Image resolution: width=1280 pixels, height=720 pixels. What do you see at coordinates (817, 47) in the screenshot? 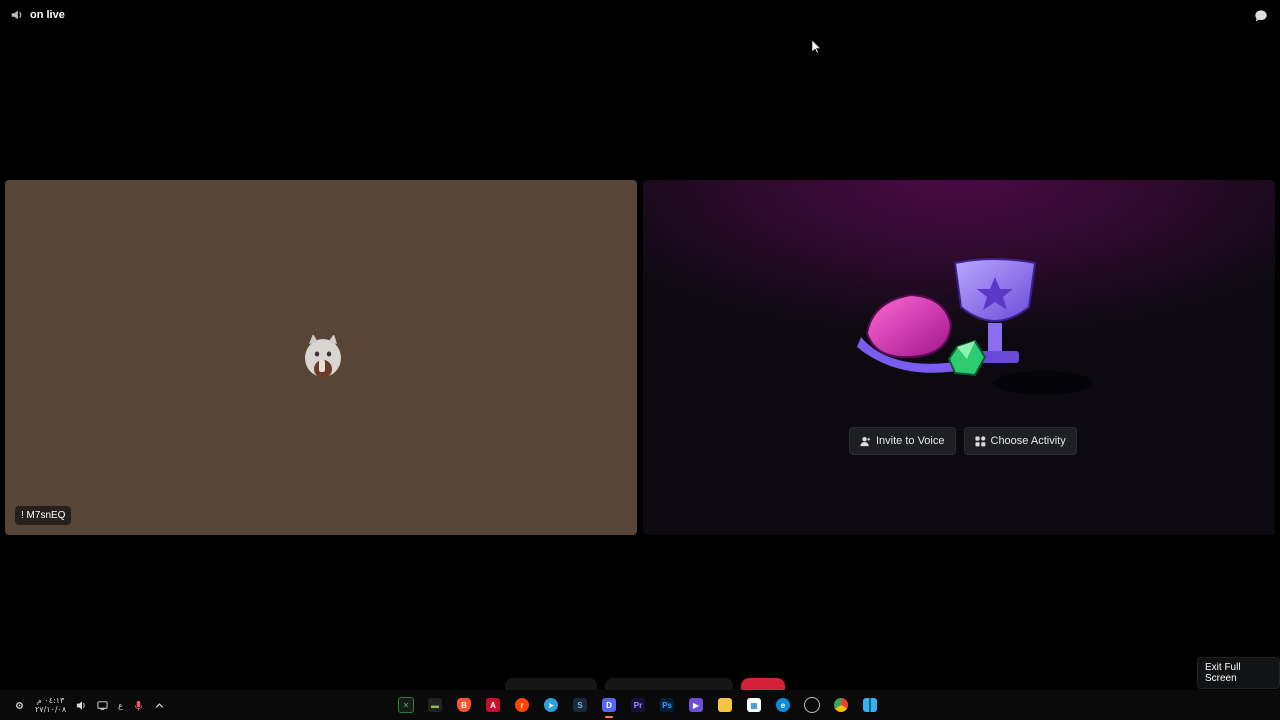
I see `mouse-cursor-icon` at bounding box center [817, 47].